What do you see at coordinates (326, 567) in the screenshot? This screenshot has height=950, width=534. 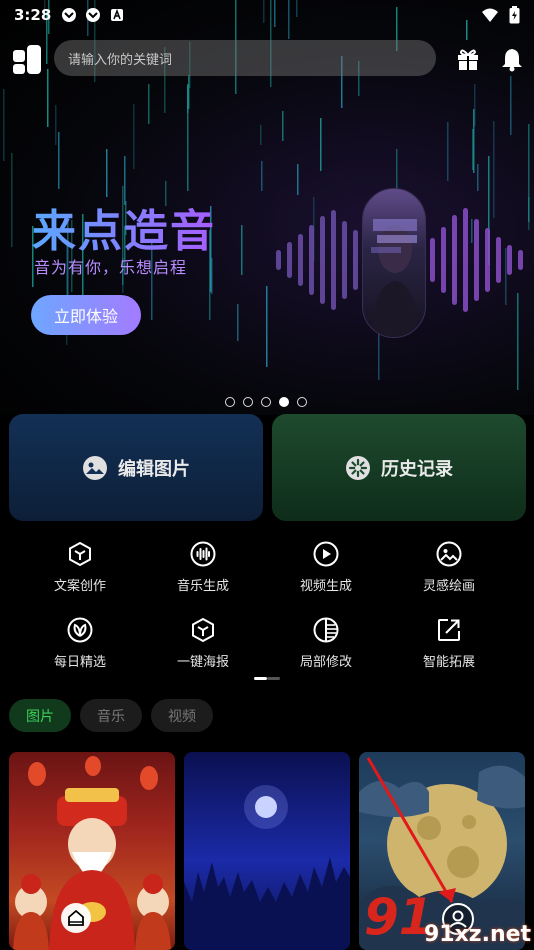 I see `tool-video-gen: 视频生成` at bounding box center [326, 567].